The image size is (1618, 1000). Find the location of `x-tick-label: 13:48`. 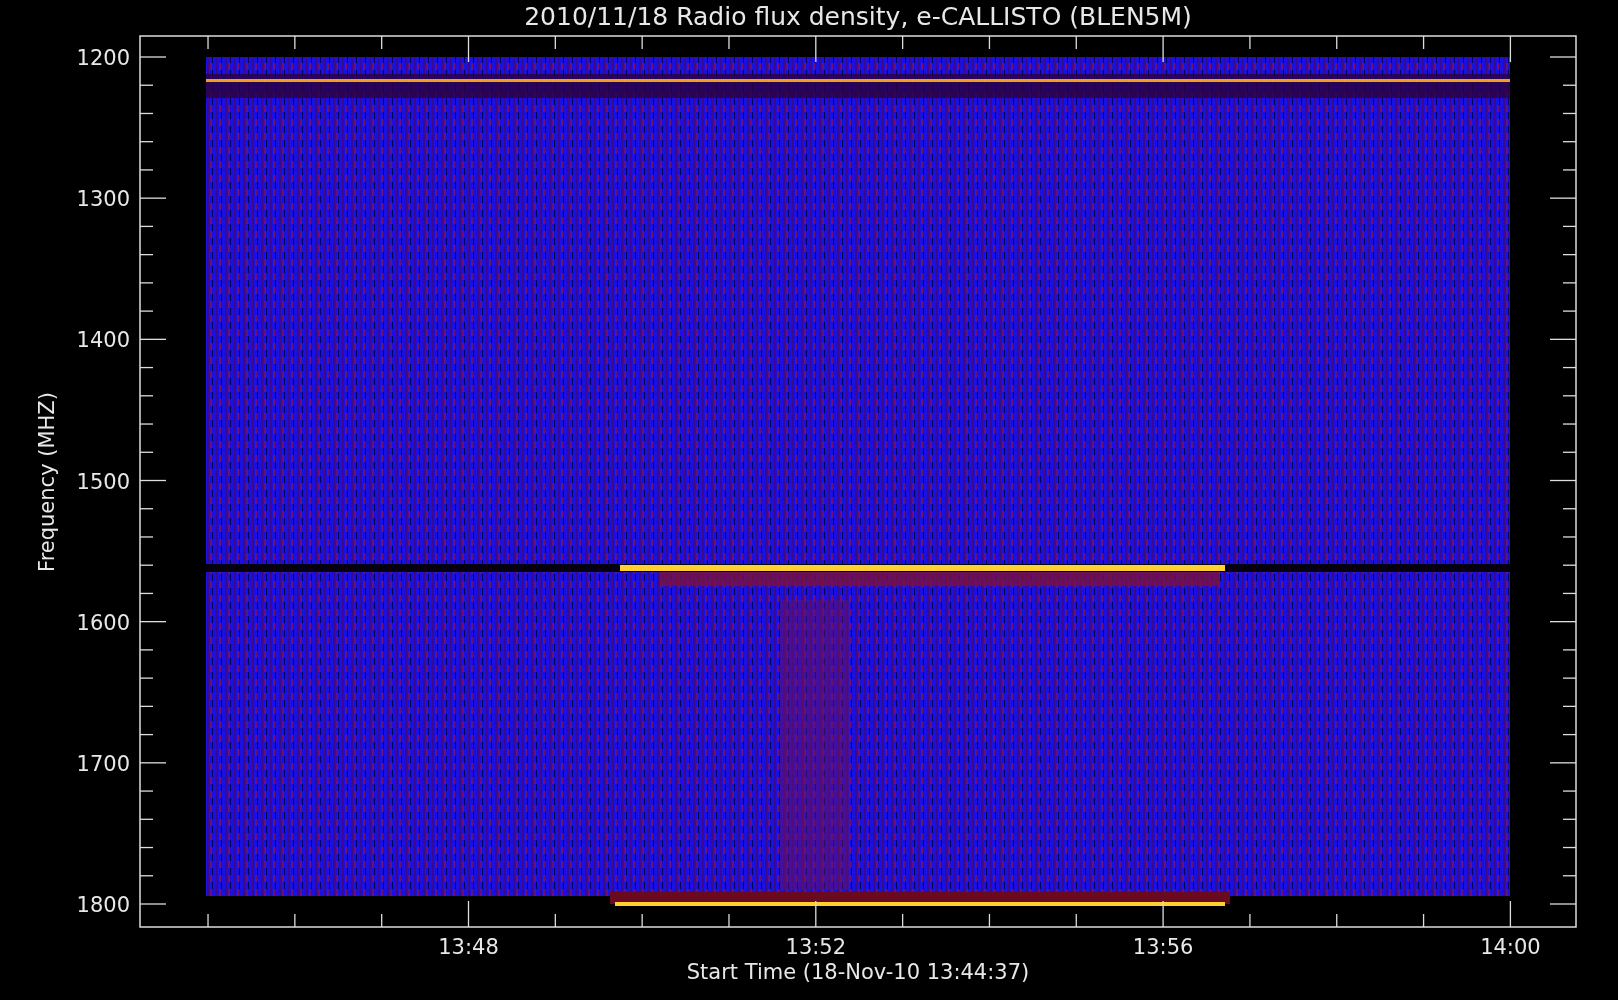

x-tick-label: 13:48 is located at coordinates (468, 947).